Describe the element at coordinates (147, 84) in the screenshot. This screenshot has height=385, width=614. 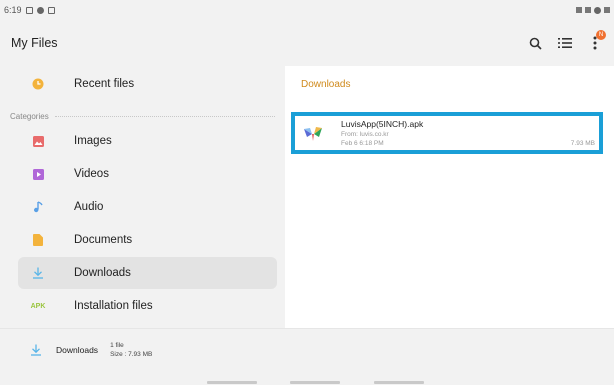
I see `sidebar-item-recent-files: Recent files` at that location.